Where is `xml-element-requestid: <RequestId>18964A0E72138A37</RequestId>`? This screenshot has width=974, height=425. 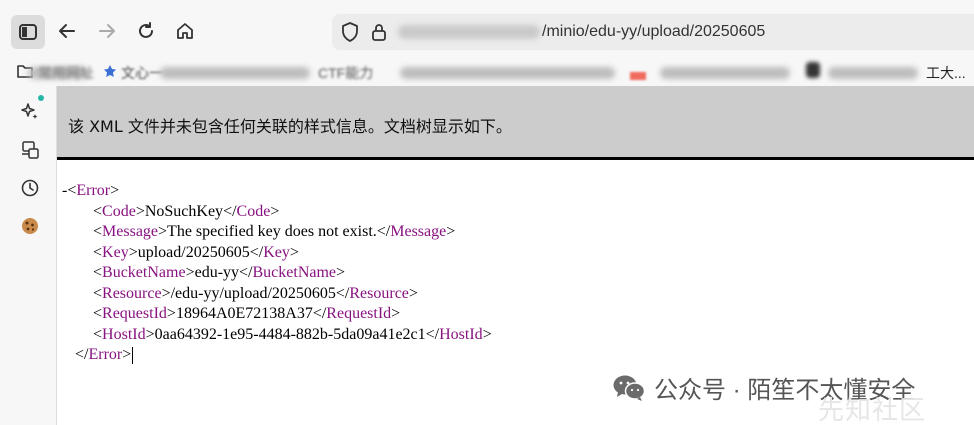
xml-element-requestid: <RequestId>18964A0E72138A37</RequestId> is located at coordinates (247, 313).